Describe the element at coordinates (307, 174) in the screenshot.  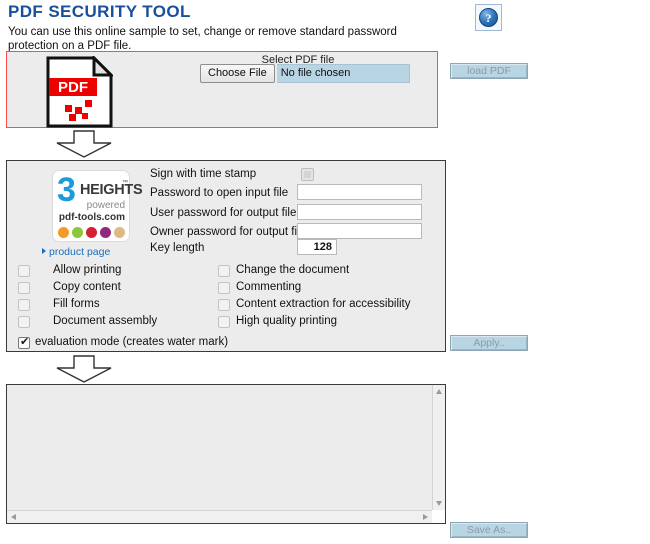
I see `sign-with-timestamp-checkbox` at that location.